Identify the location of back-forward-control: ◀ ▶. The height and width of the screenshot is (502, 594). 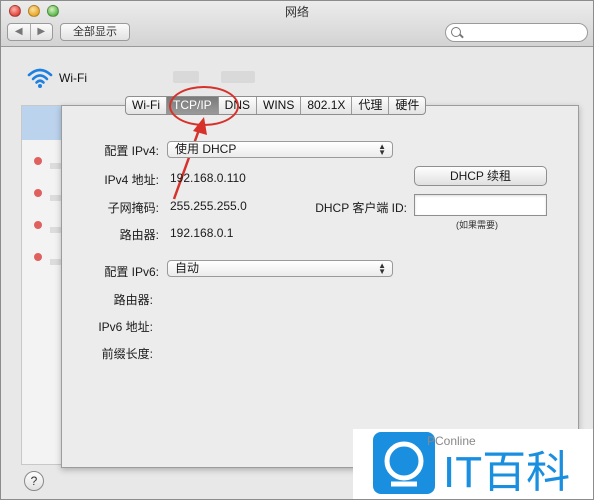
(30, 32).